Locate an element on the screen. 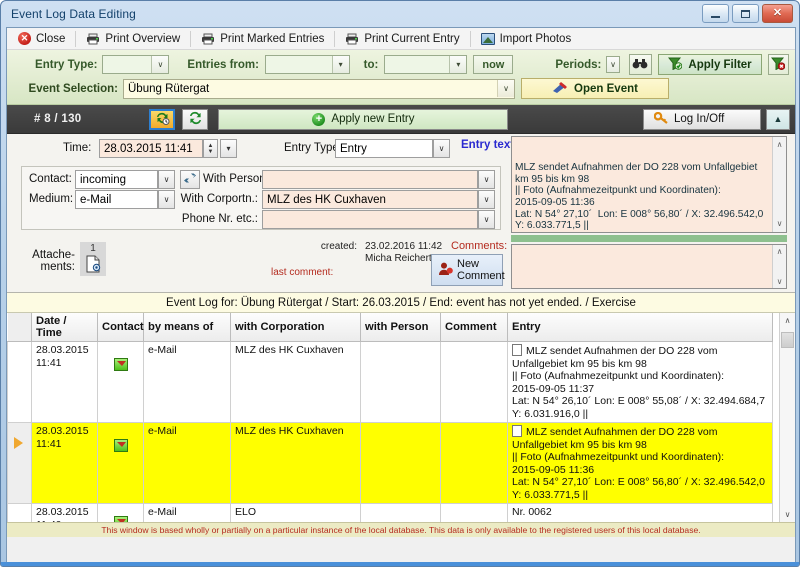 This screenshot has width=800, height=567. contact-input: incoming is located at coordinates (116, 179).